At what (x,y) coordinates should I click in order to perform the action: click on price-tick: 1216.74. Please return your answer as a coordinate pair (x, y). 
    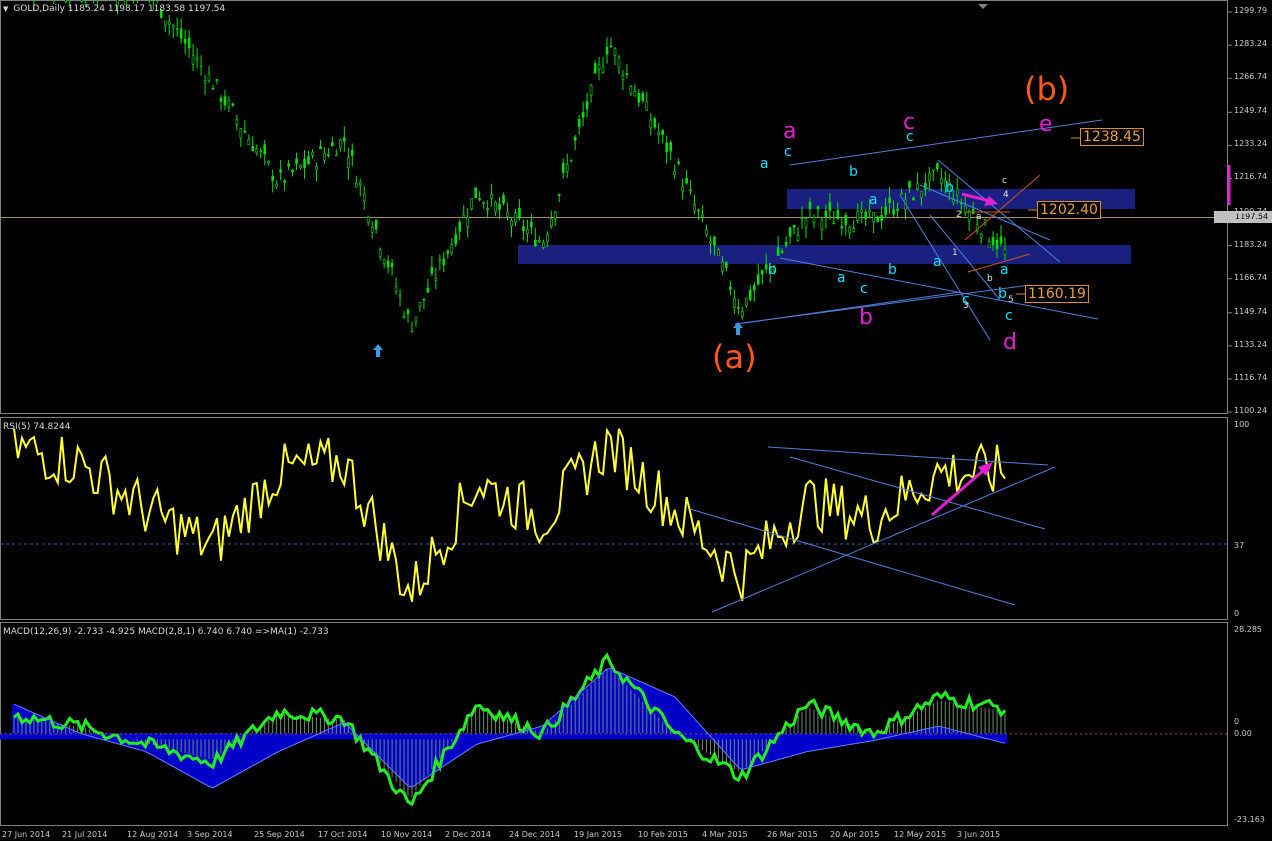
    Looking at the image, I should click on (1251, 177).